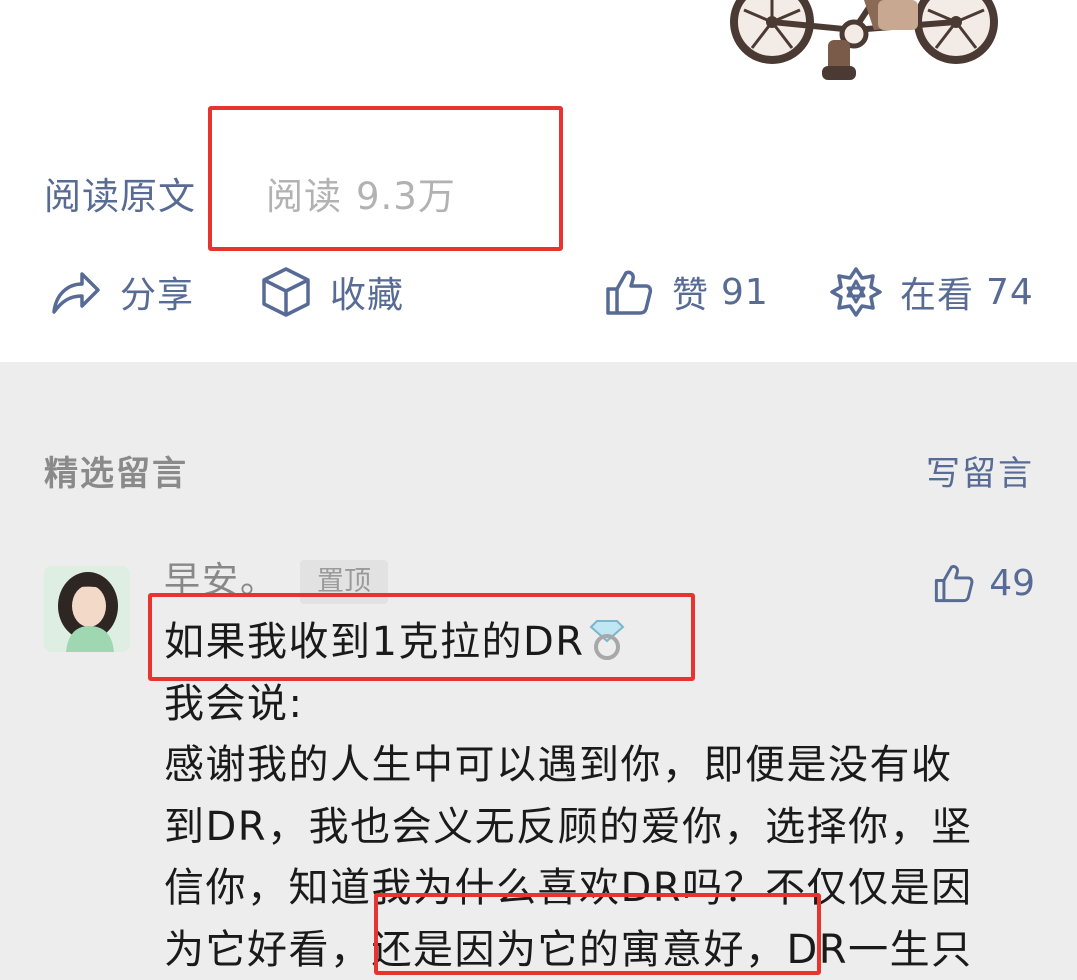 The image size is (1077, 980). What do you see at coordinates (980, 474) in the screenshot?
I see `write-comment-button: 写留言` at bounding box center [980, 474].